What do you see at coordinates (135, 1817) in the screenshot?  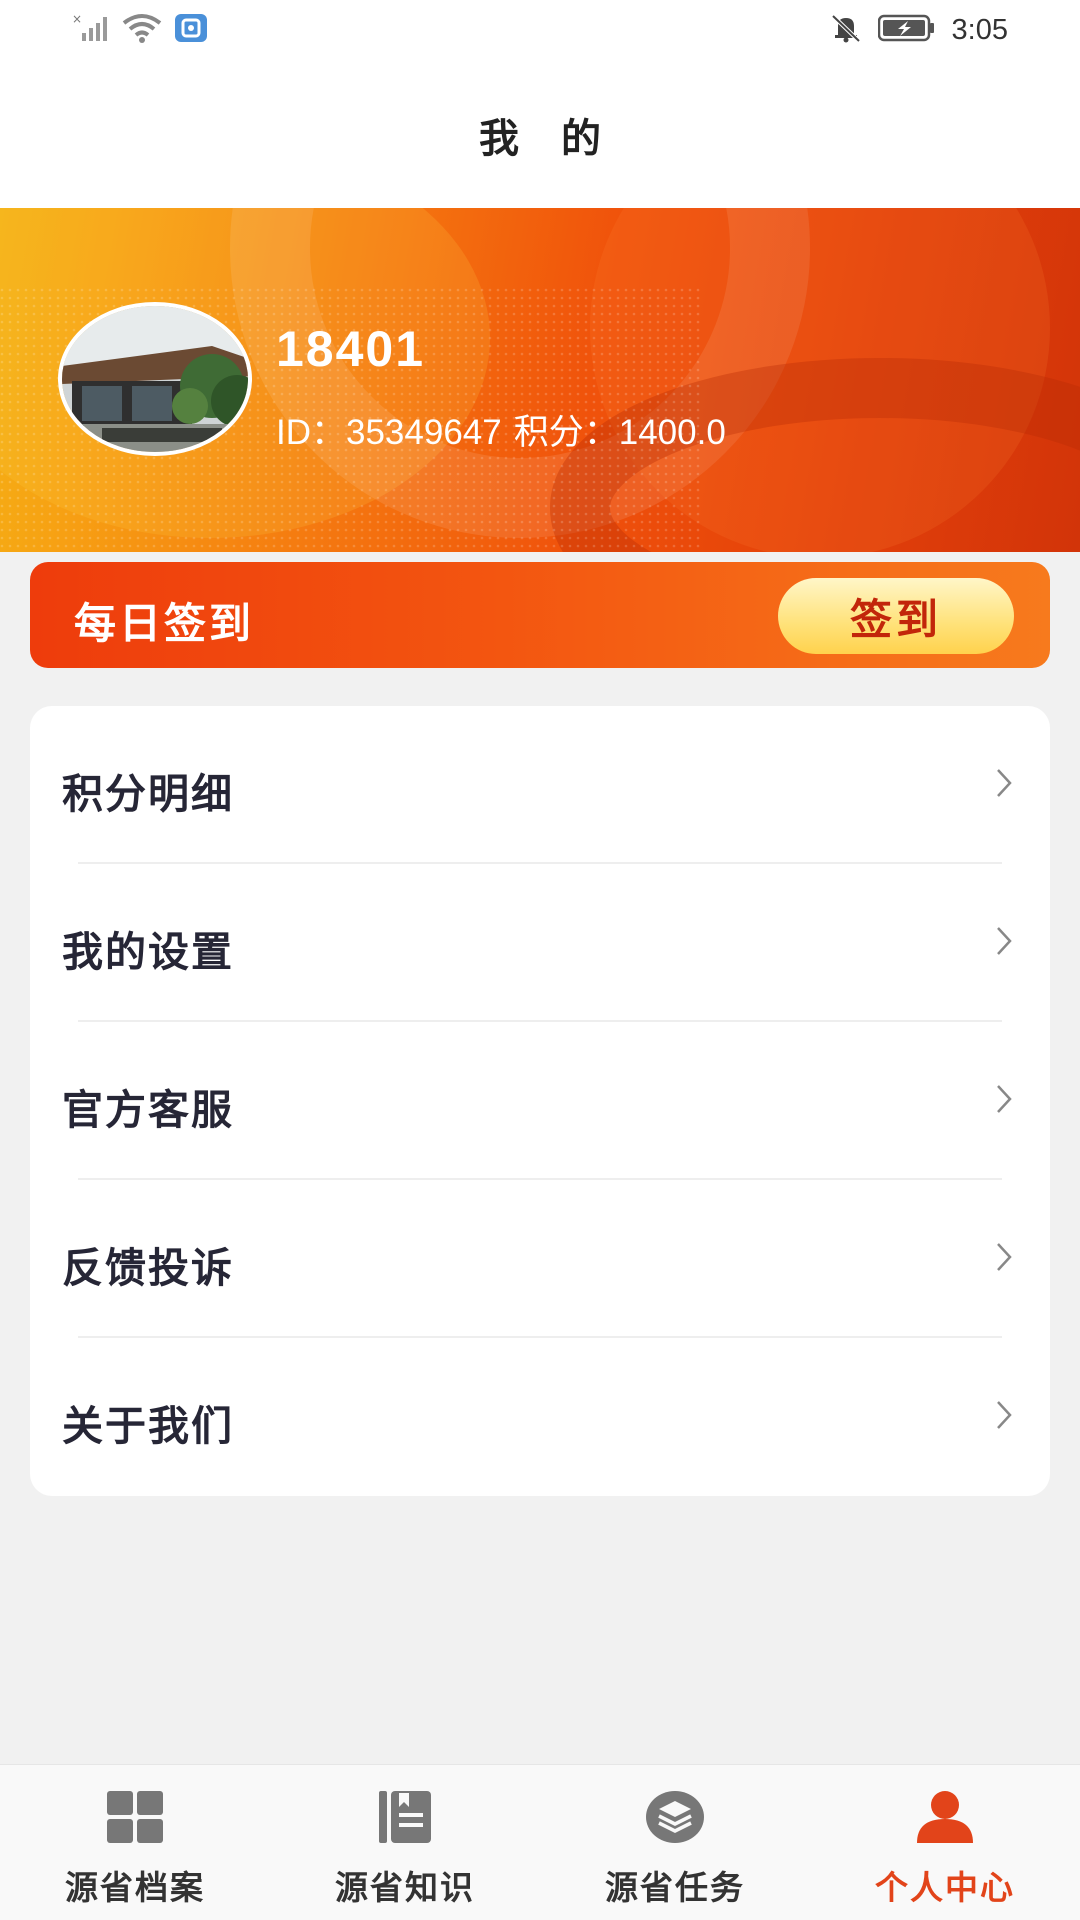 I see `grid-icon` at bounding box center [135, 1817].